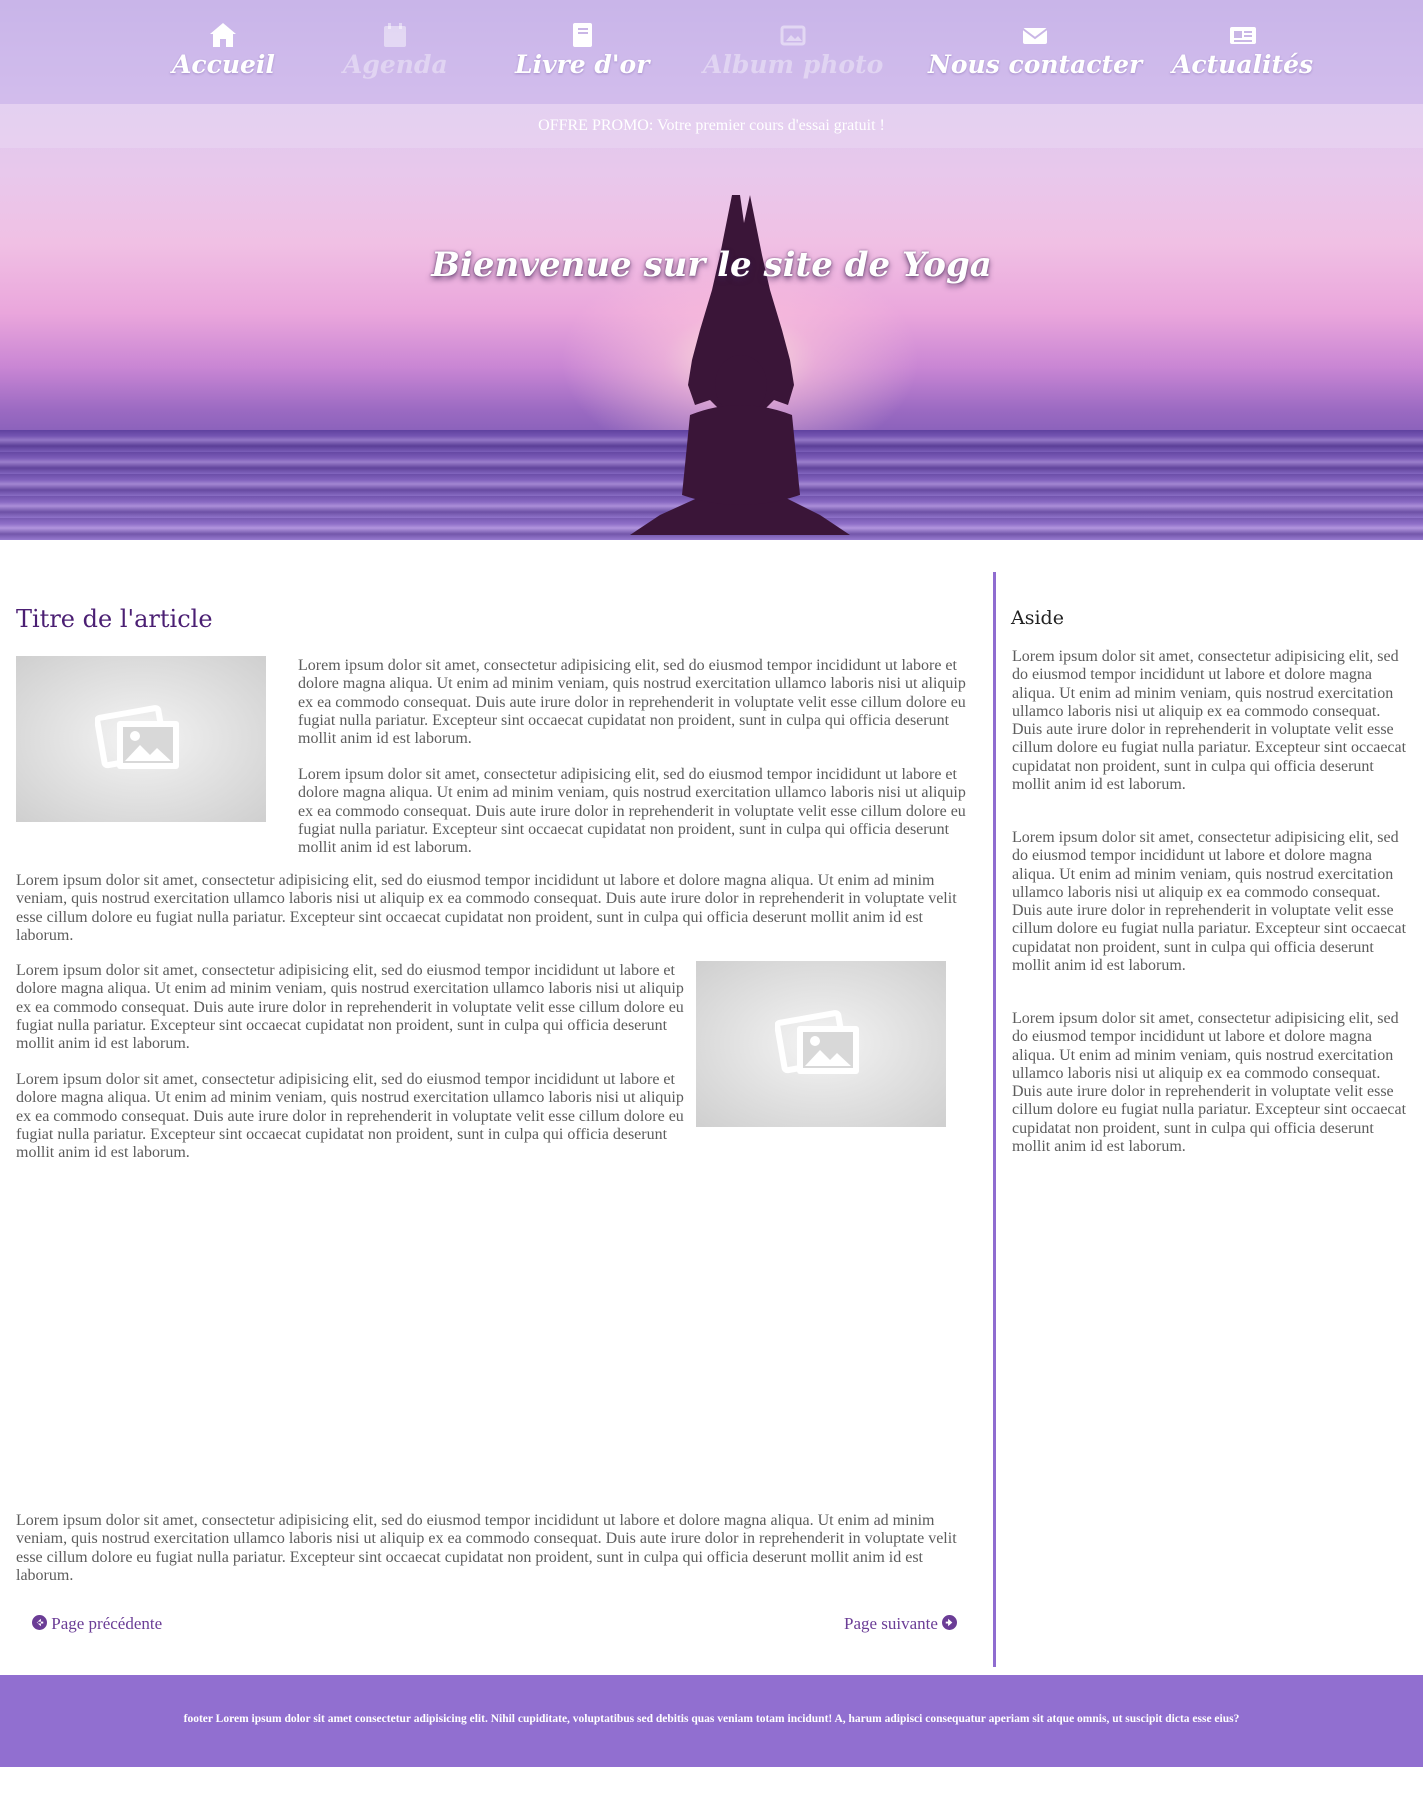  Describe the element at coordinates (39, 1622) in the screenshot. I see `arrow-circle-left-icon` at that location.